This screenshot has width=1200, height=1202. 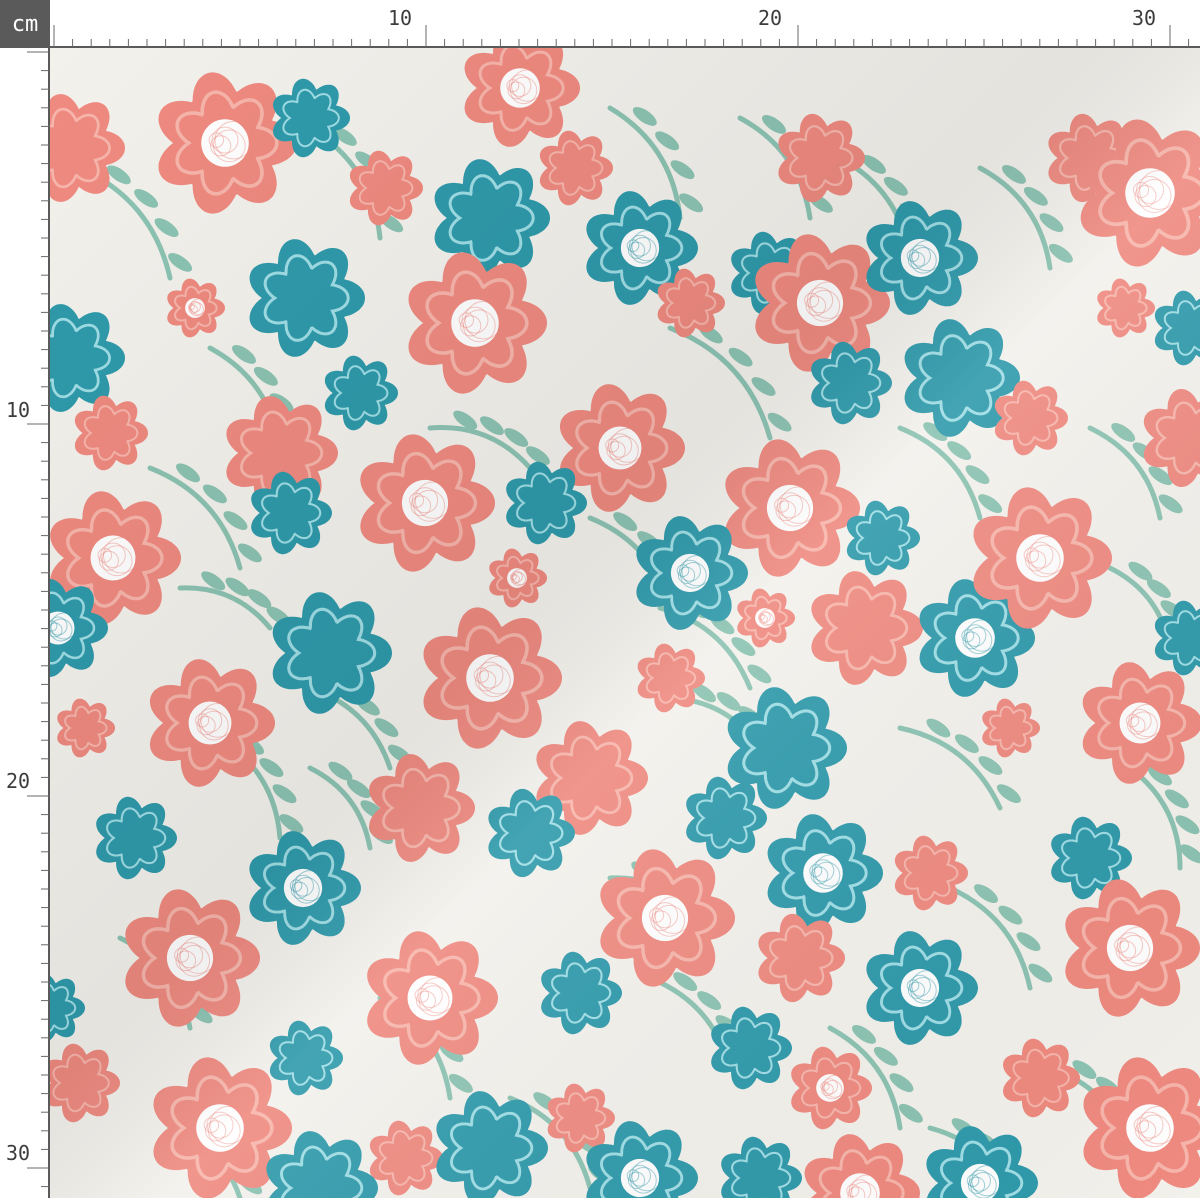 I want to click on ruler-top-ticks, so click(x=625, y=24).